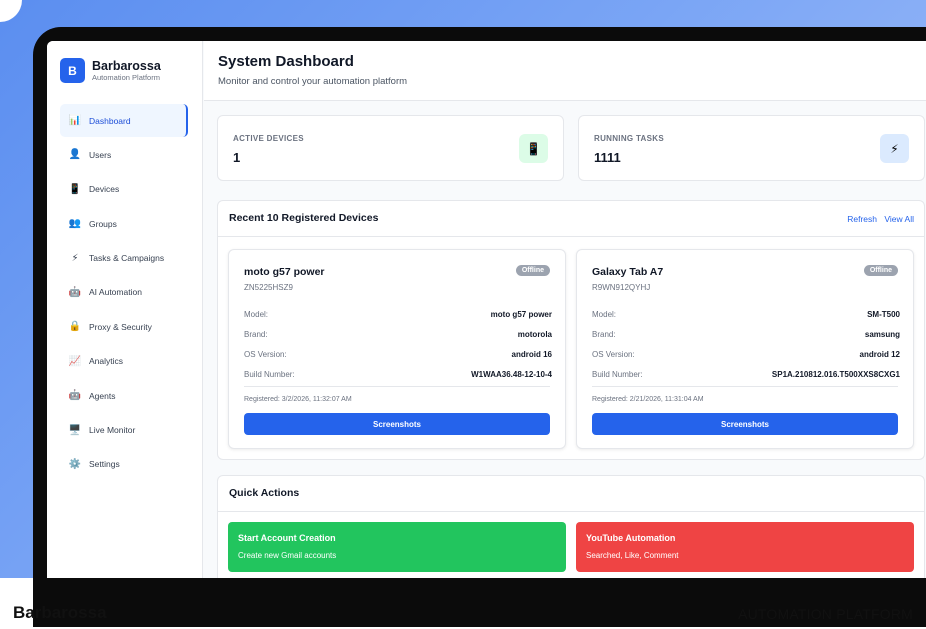  I want to click on sidebar-item-groups: 👥 Groups, so click(124, 223).